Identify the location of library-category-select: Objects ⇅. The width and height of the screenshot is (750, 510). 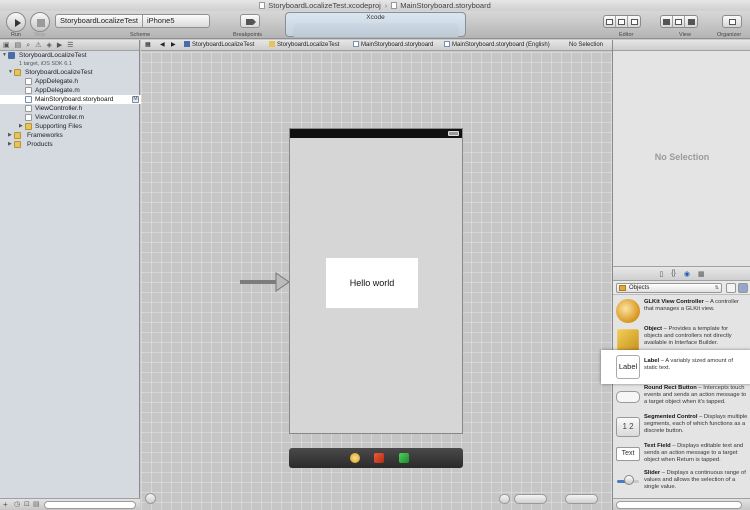
(669, 288).